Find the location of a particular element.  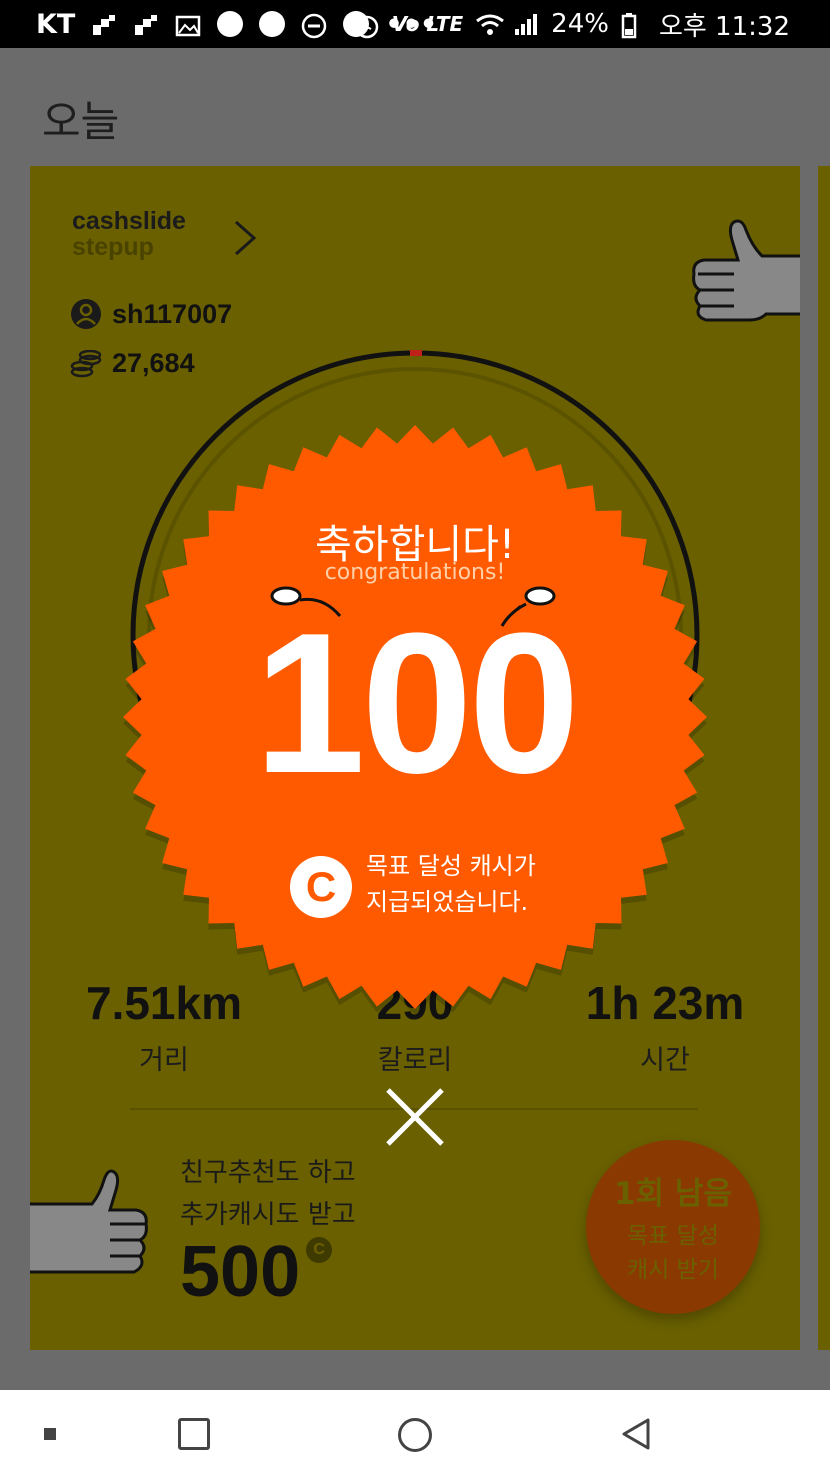

lock-app-icon is located at coordinates (230, 24).